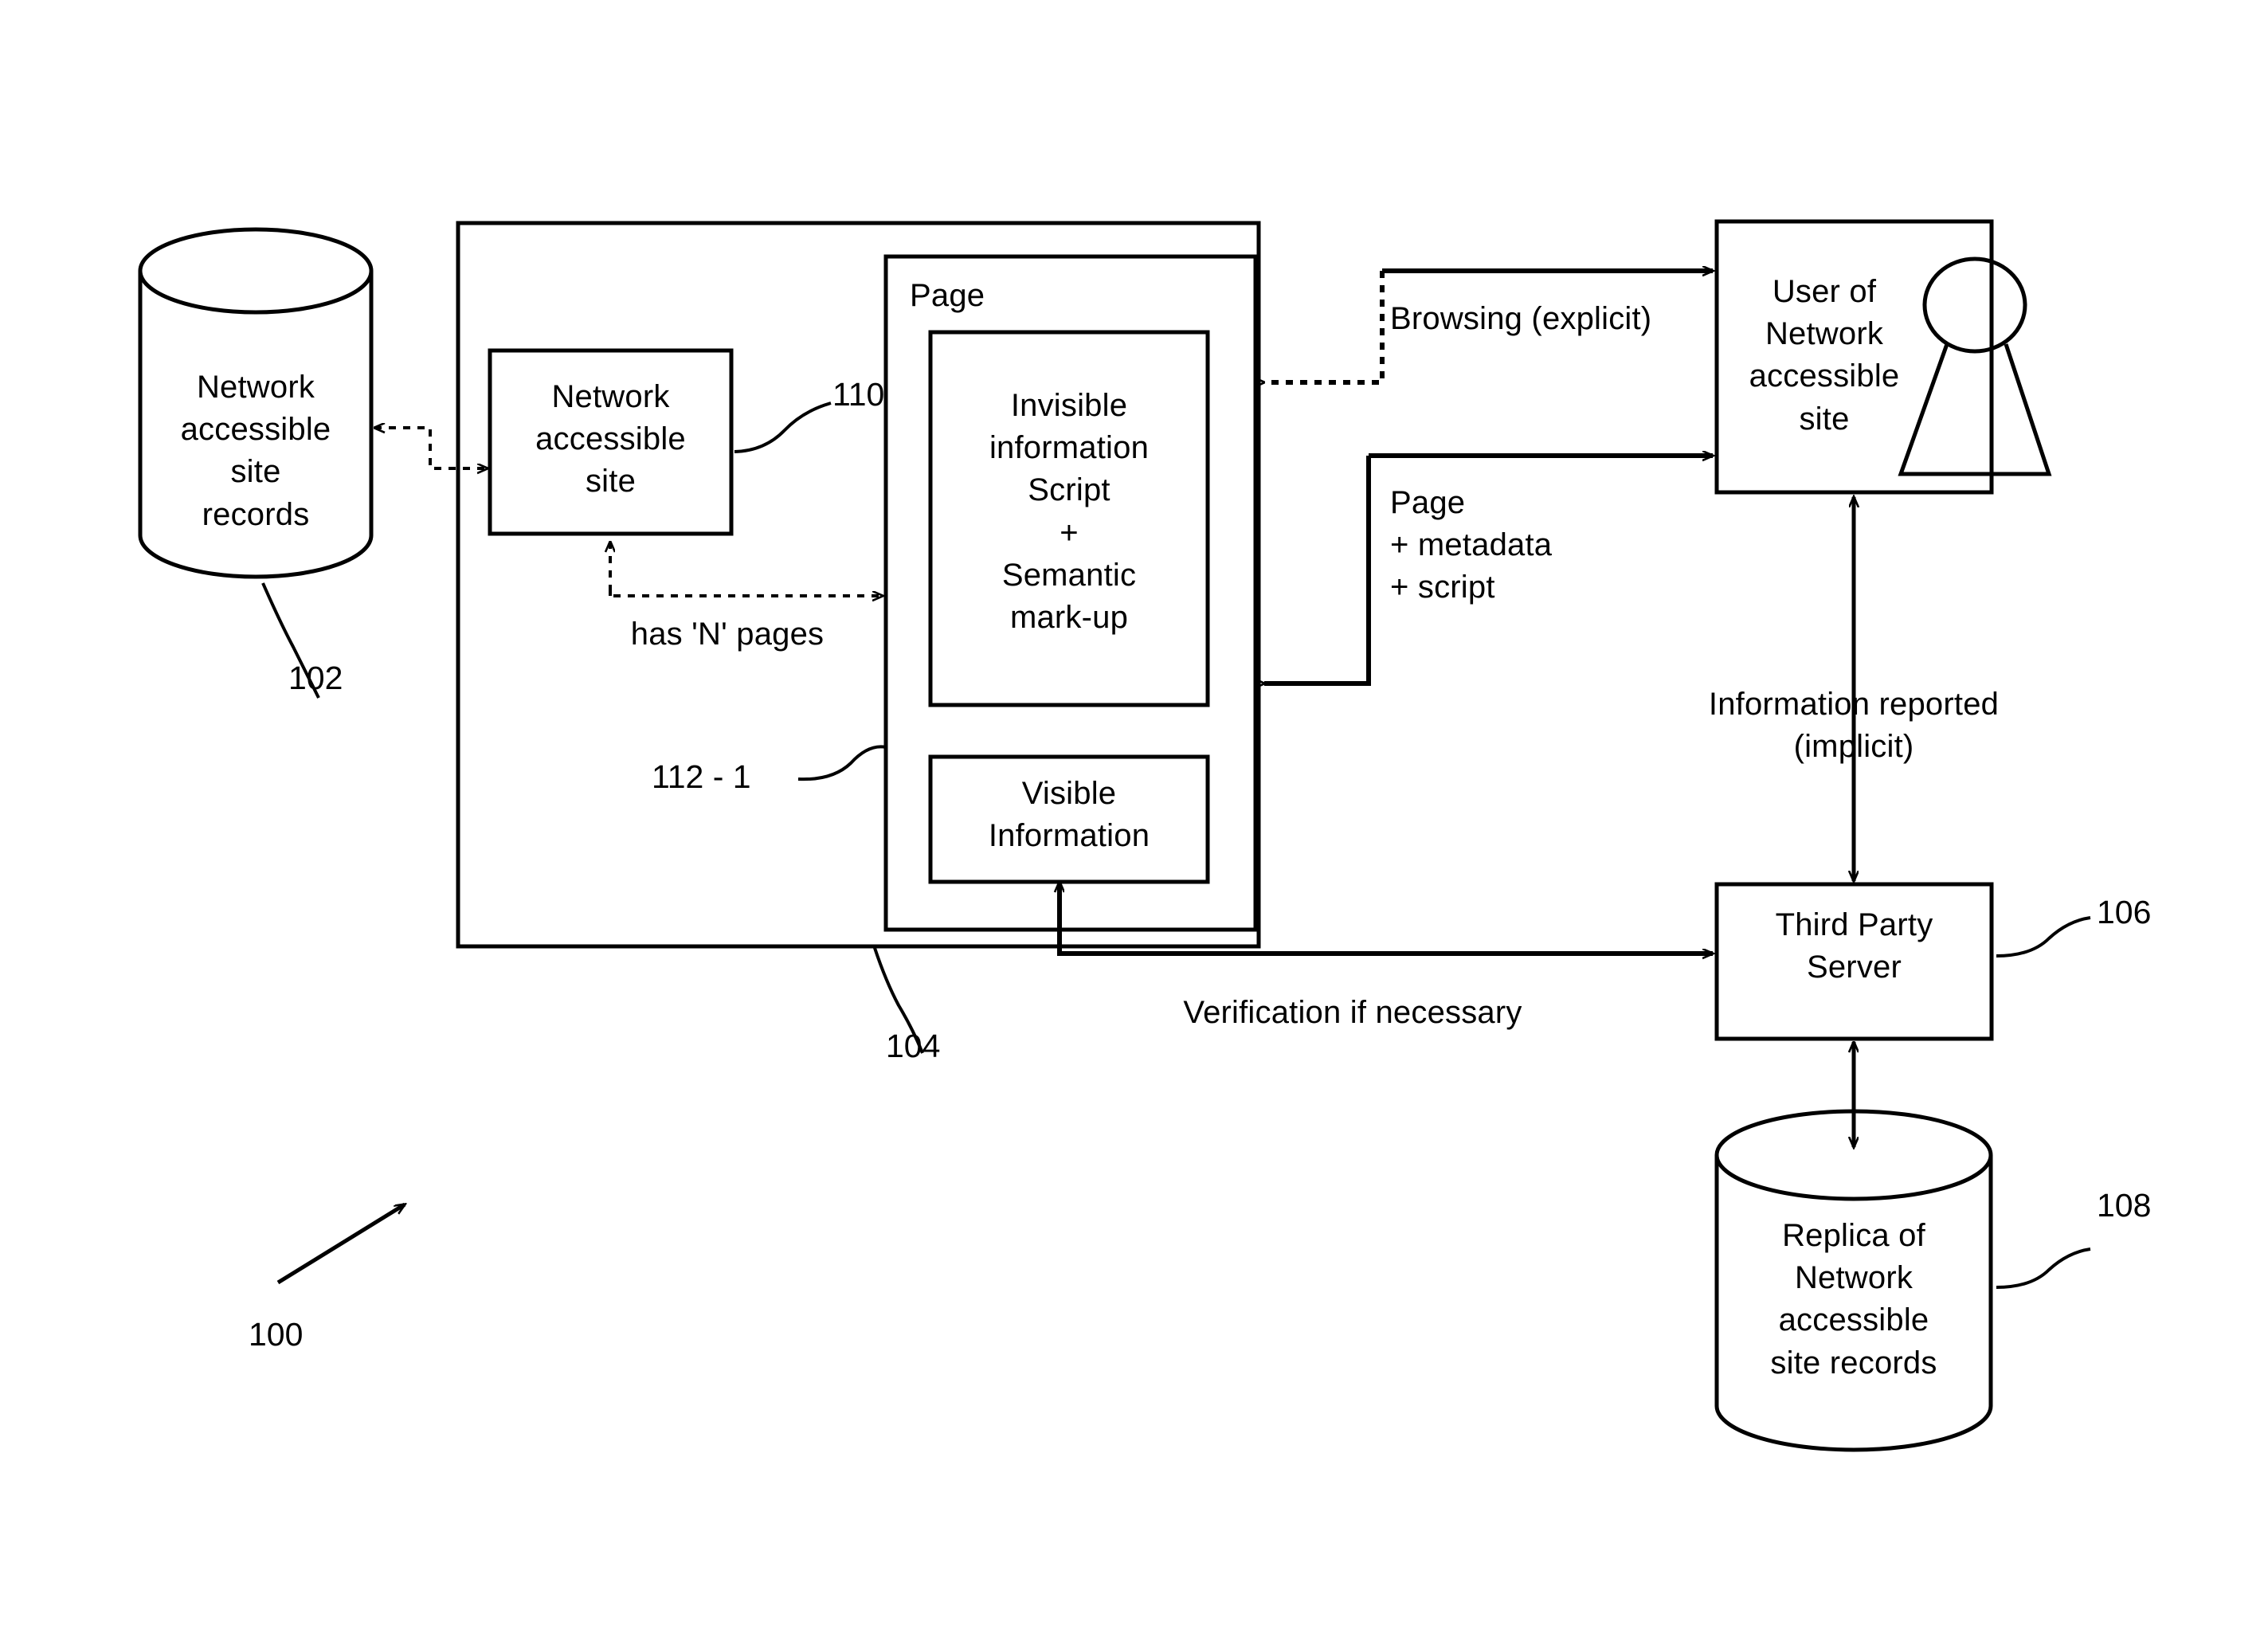  What do you see at coordinates (256, 403) in the screenshot?
I see `records-db-shape` at bounding box center [256, 403].